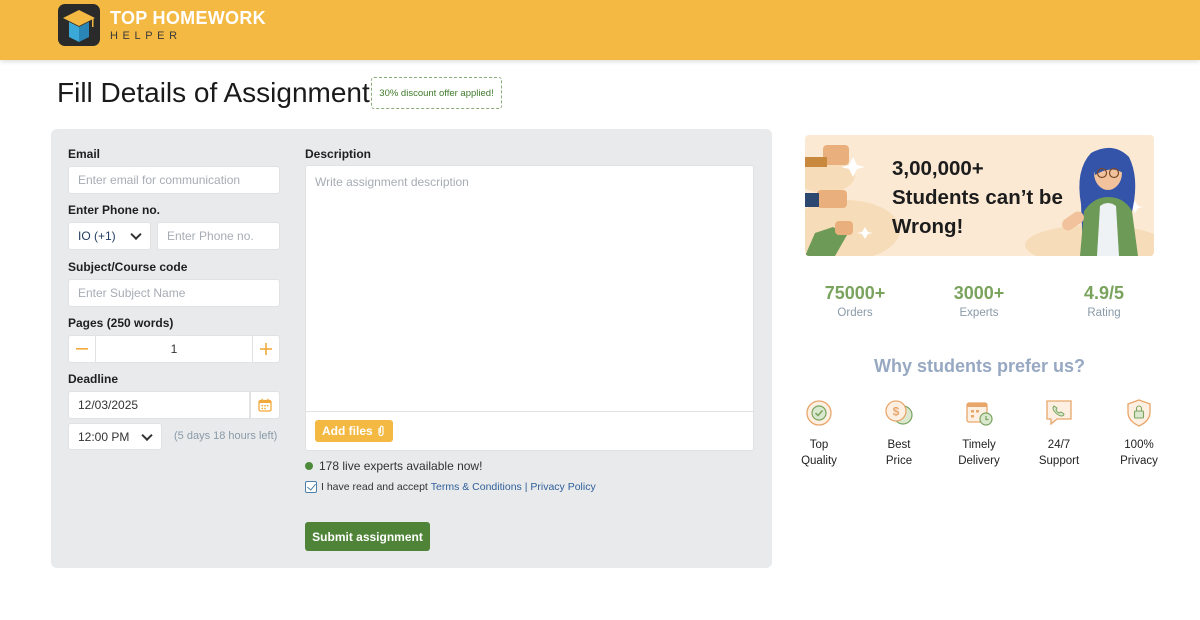 The width and height of the screenshot is (1200, 620). I want to click on feature-line1: Best, so click(899, 445).